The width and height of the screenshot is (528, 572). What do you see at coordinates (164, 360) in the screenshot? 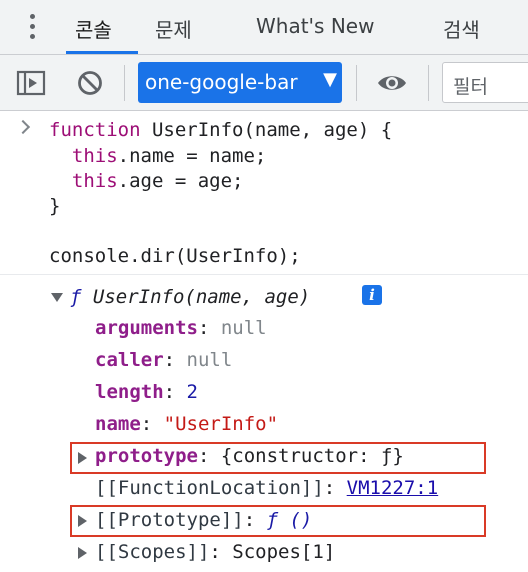
I see `property-row: caller: null` at bounding box center [164, 360].